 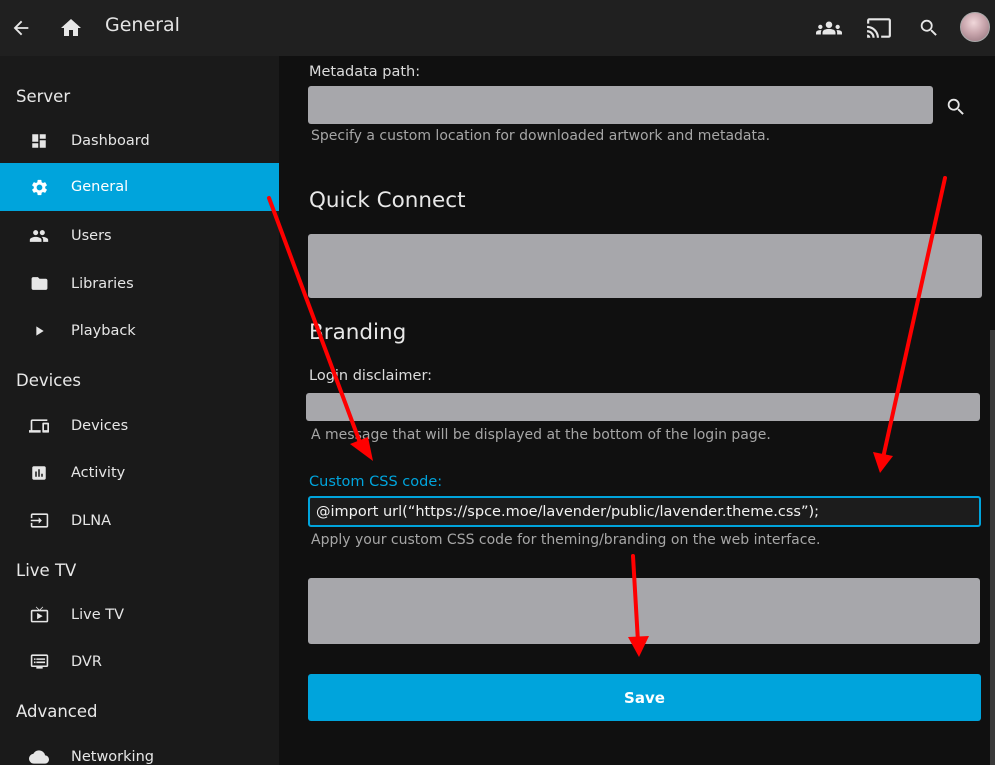 I want to click on devices-icon, so click(x=39, y=426).